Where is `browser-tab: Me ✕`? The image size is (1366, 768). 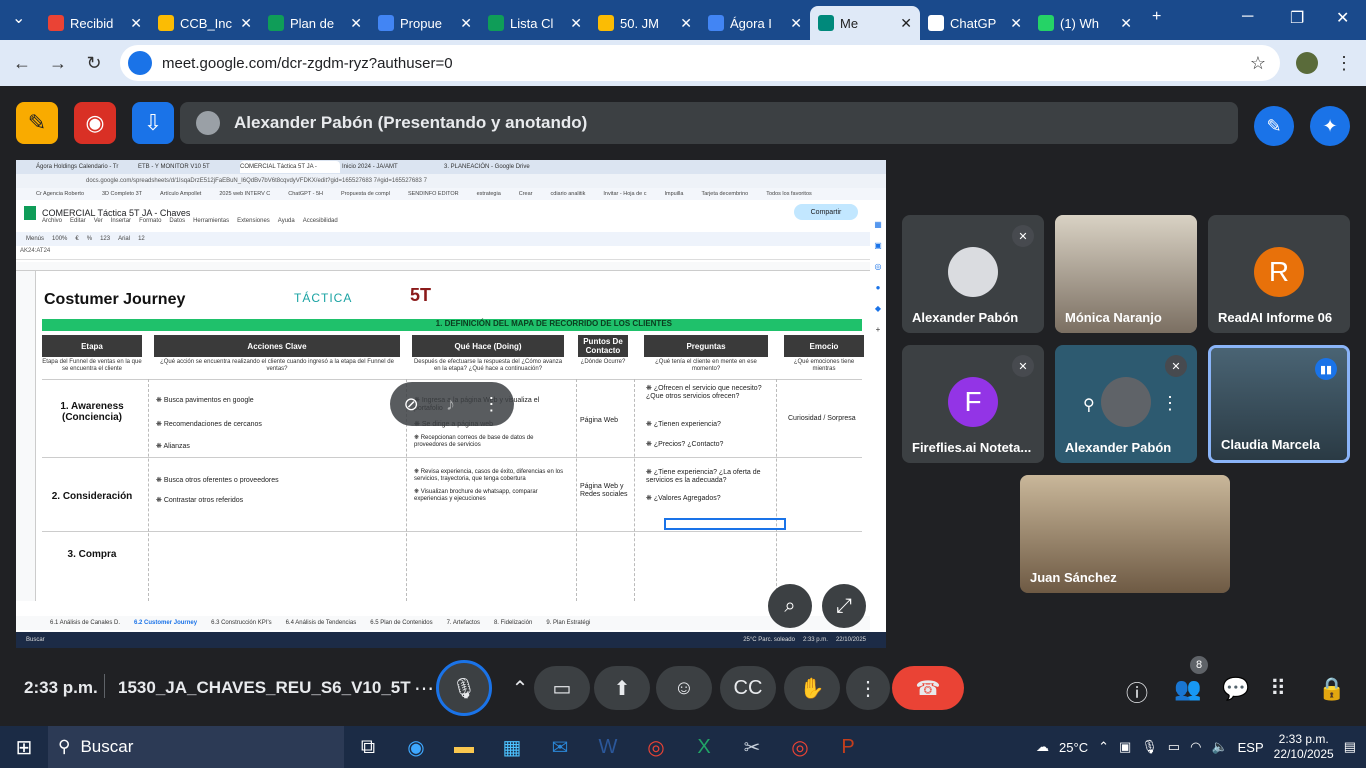
browser-tab: Me ✕ is located at coordinates (865, 23).